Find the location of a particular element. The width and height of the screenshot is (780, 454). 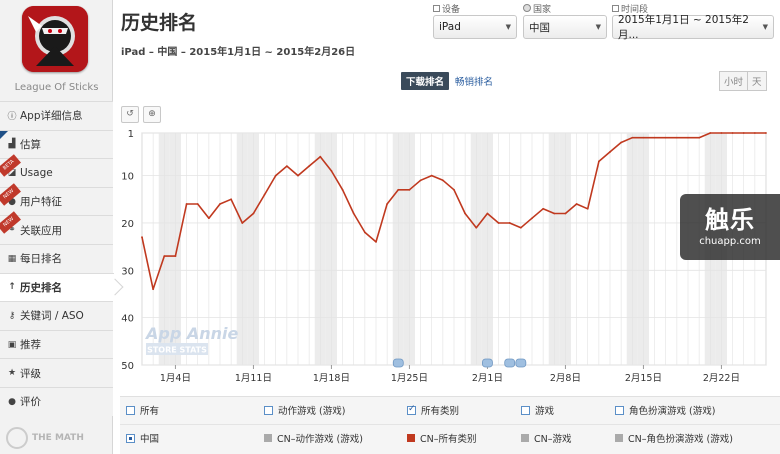

sidebar-item-keywords: ⚷ 关键词 / ASO is located at coordinates (56, 315).